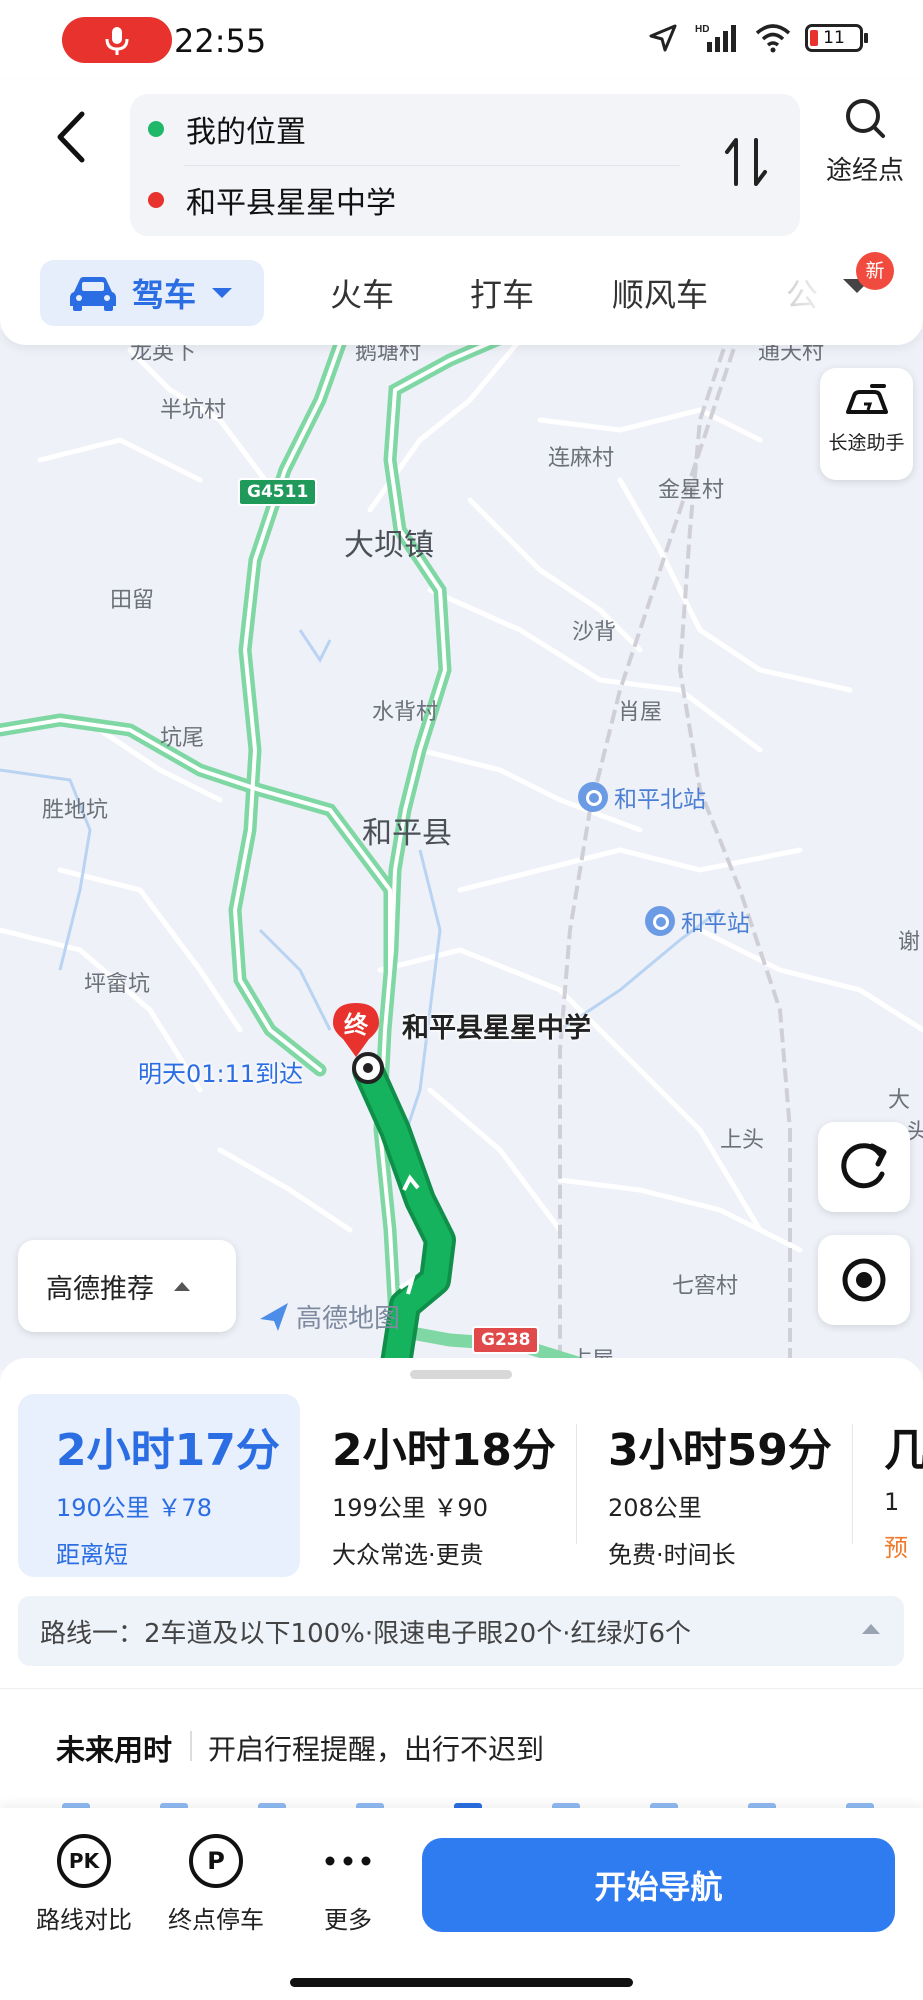  What do you see at coordinates (216, 1920) in the screenshot?
I see `destination-parking-label: 终点停车` at bounding box center [216, 1920].